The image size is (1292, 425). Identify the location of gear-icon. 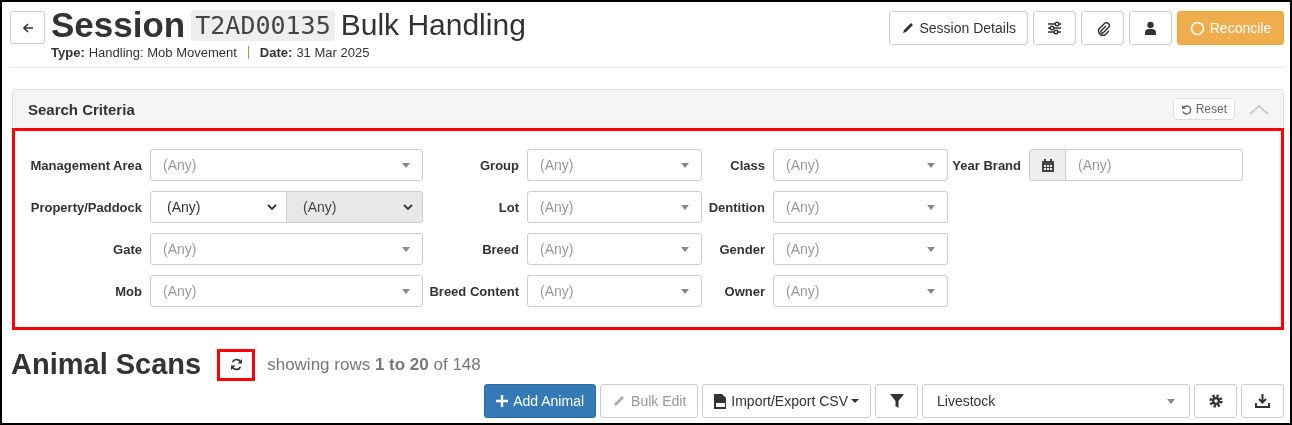
(1215, 401).